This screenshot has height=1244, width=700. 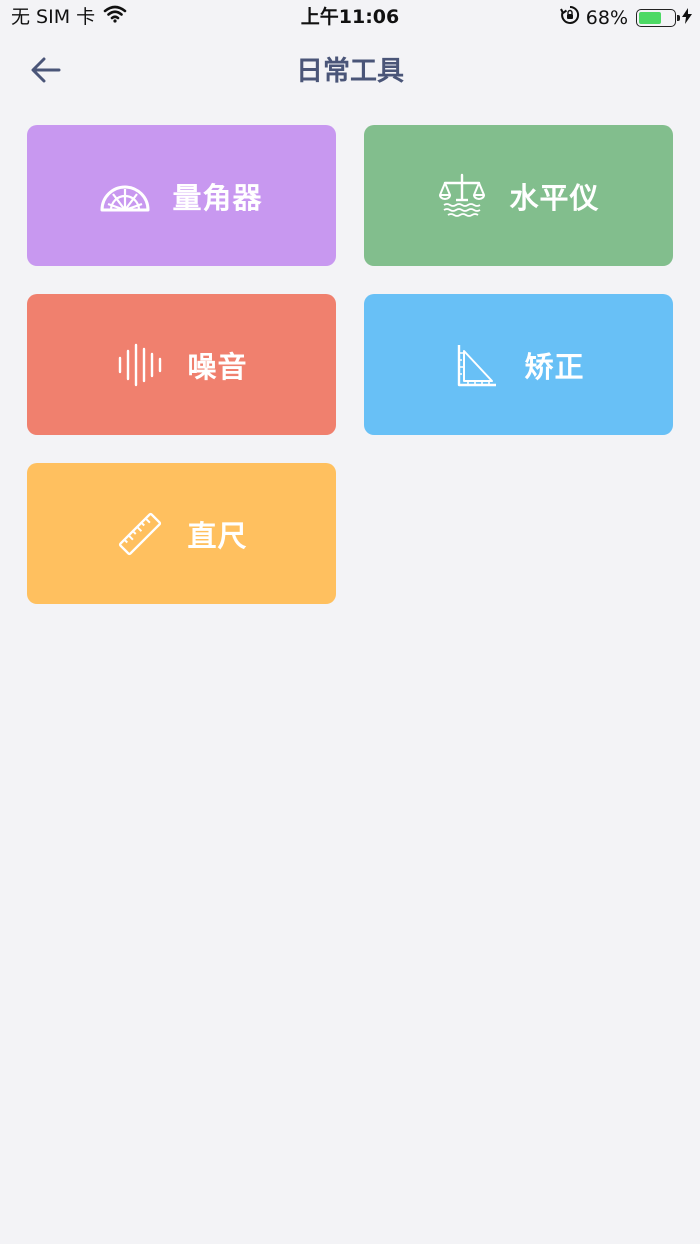 I want to click on tool-card-protractor: 量角器, so click(x=181, y=195).